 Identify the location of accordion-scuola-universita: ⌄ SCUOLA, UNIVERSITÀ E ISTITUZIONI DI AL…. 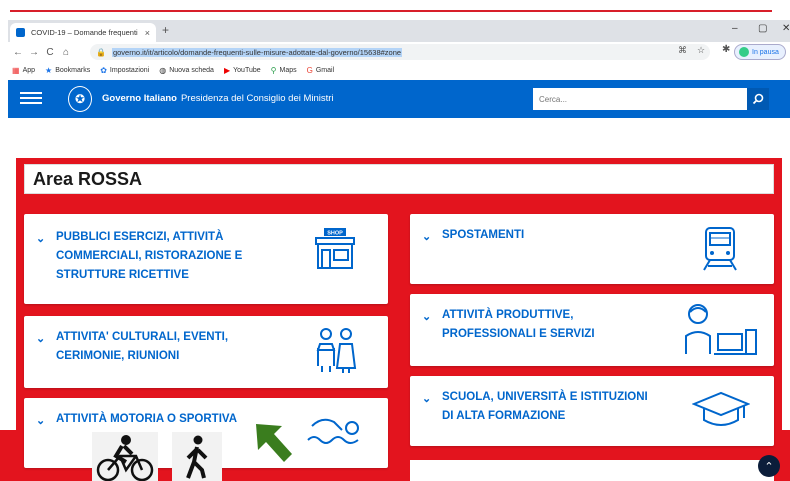
(592, 411).